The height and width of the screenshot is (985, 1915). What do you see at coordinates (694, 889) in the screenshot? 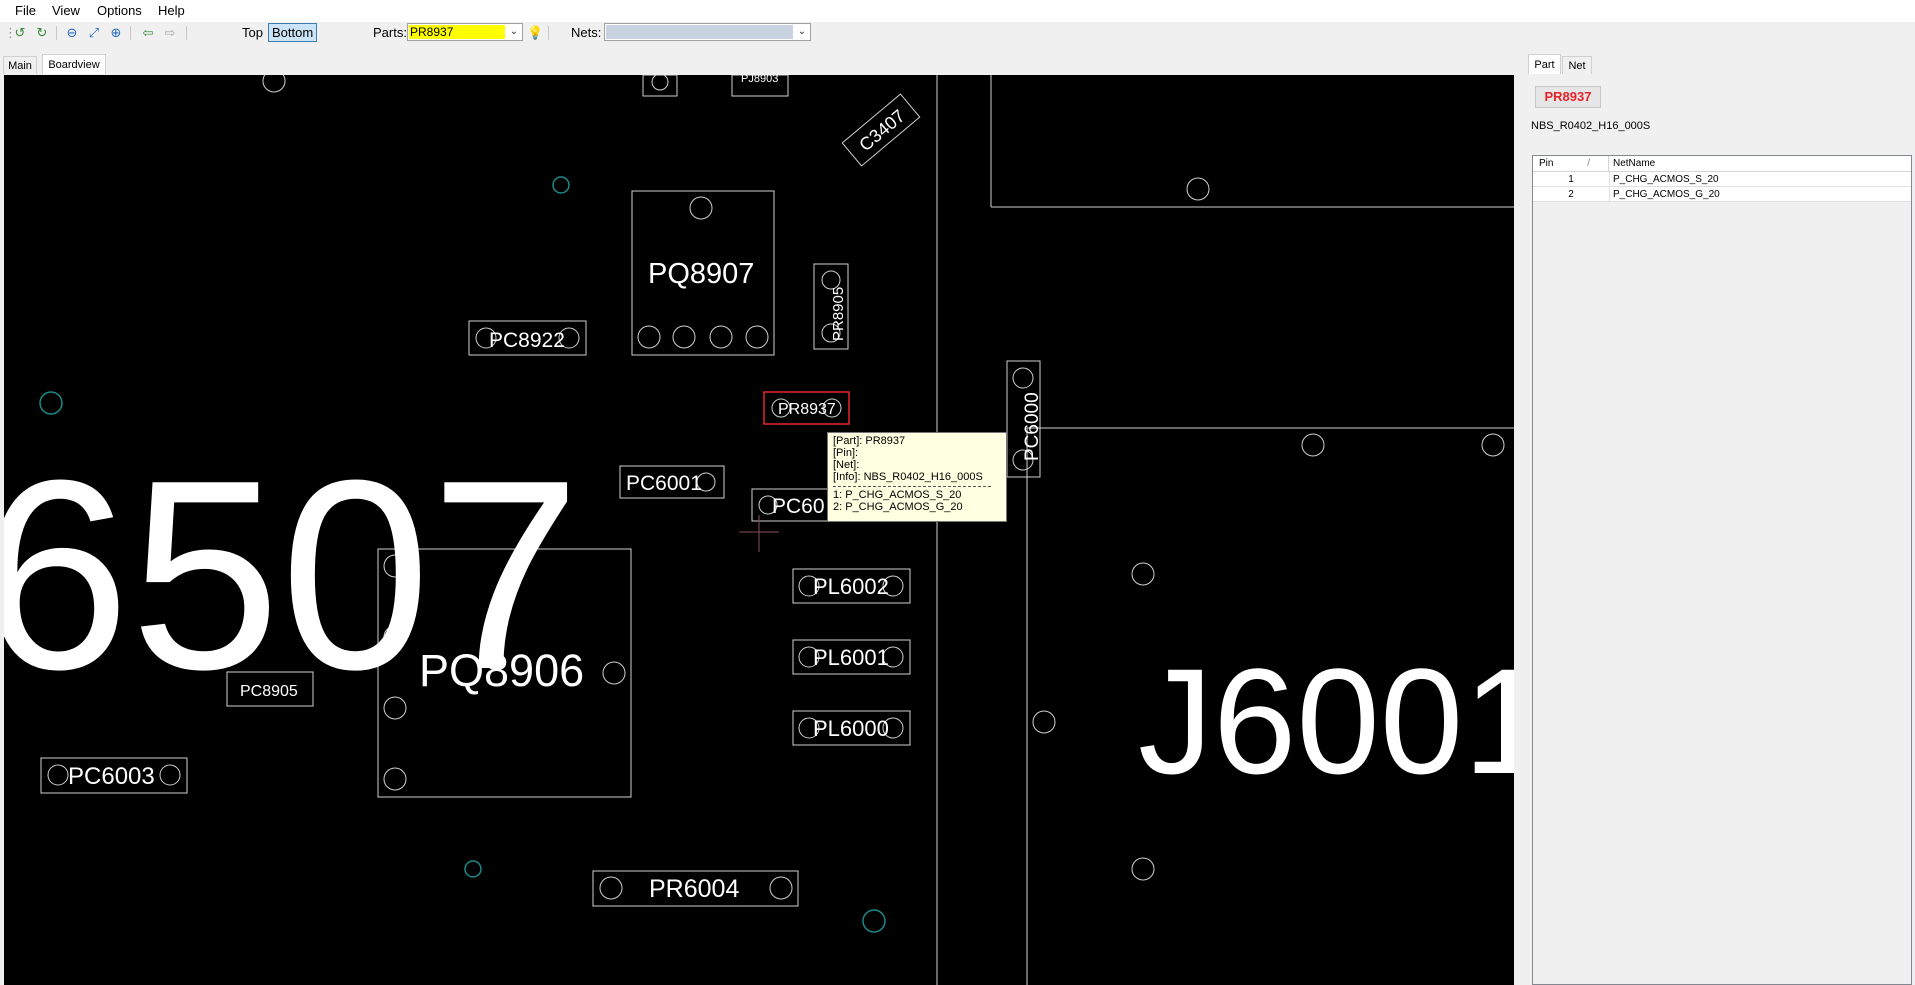
I see `part-label-pr6004: PR6004` at bounding box center [694, 889].